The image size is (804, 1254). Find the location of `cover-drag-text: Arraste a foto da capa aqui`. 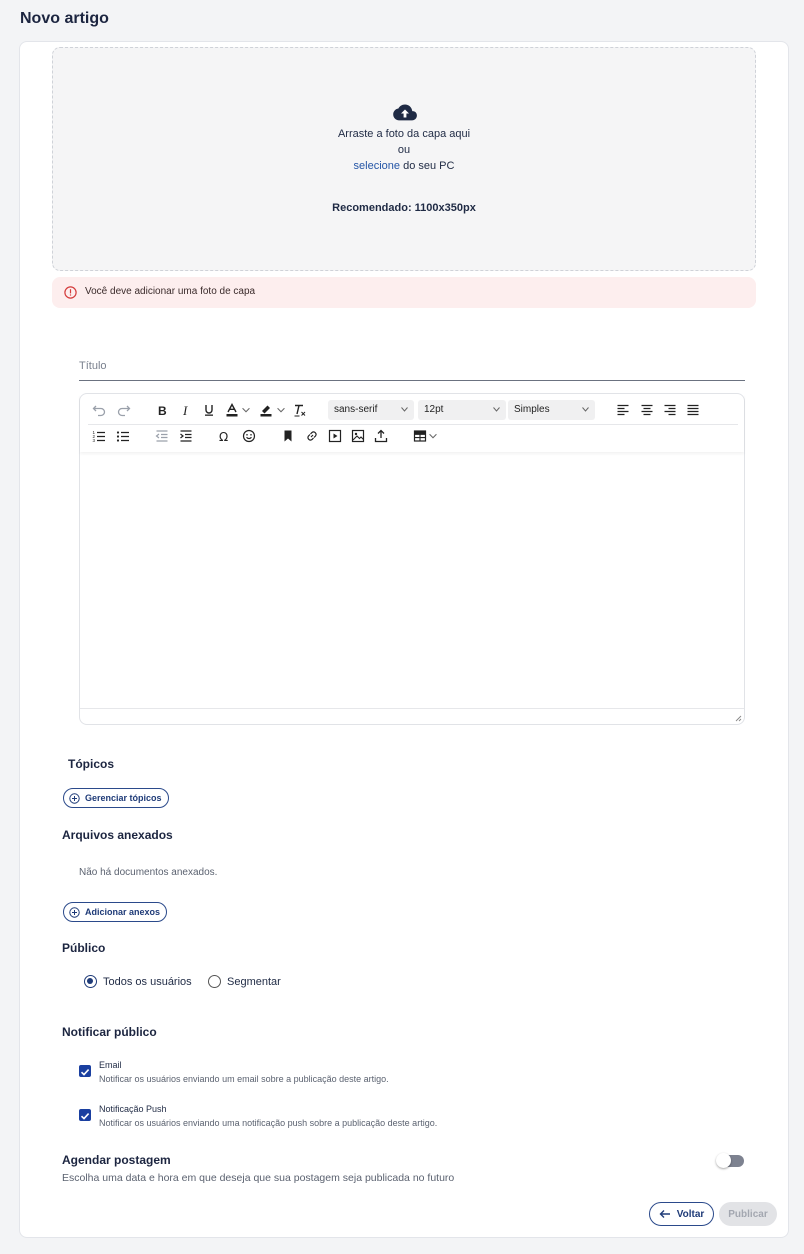

cover-drag-text: Arraste a foto da capa aqui is located at coordinates (404, 134).